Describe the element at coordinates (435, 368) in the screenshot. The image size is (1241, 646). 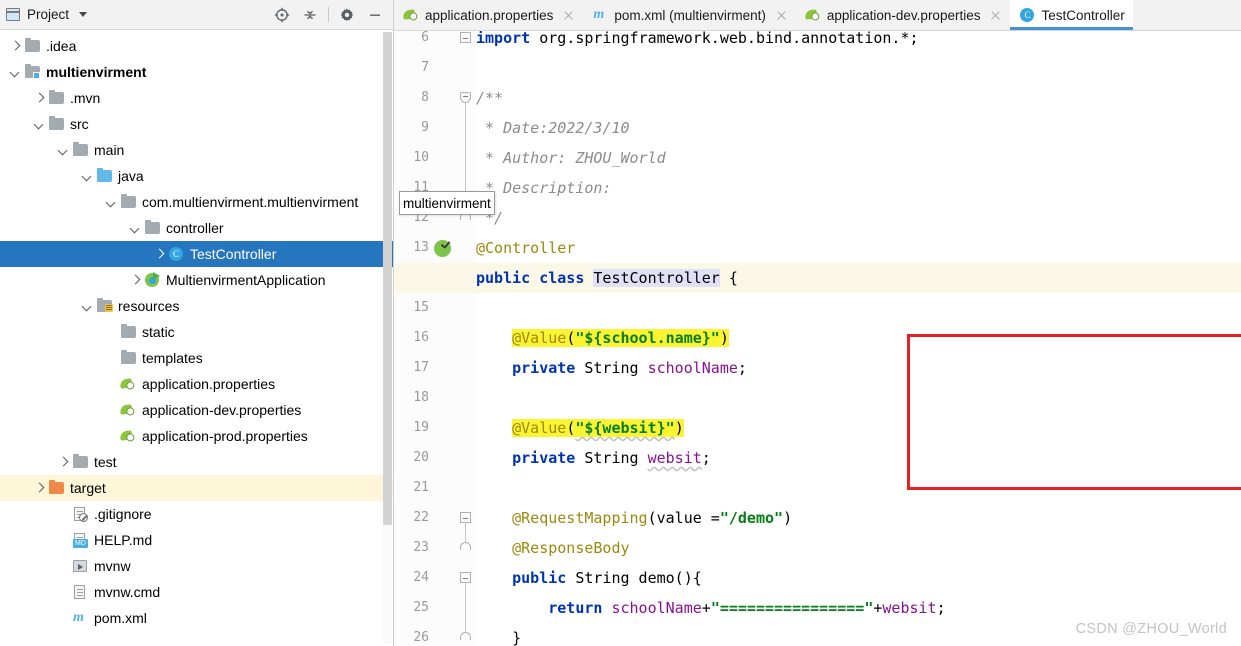
I see `gutter-row: 17` at that location.